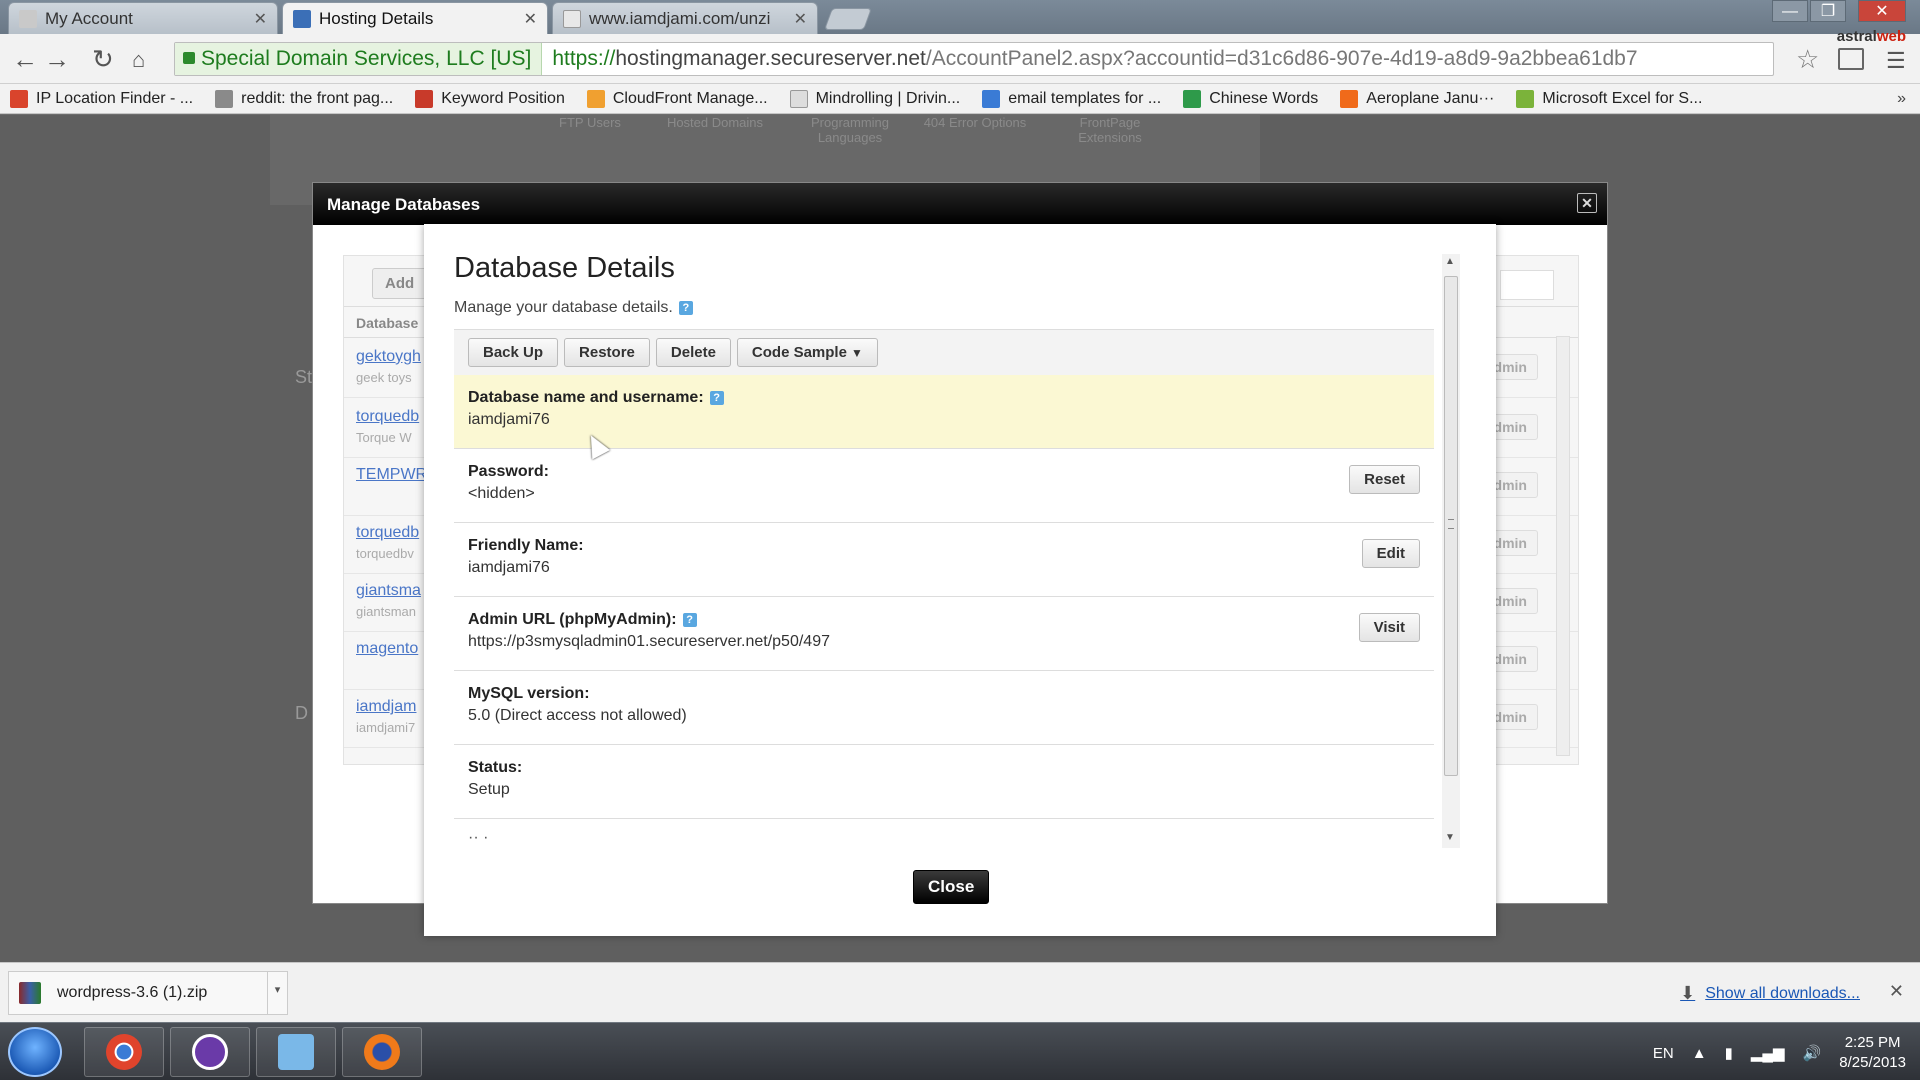 This screenshot has width=1920, height=1080. I want to click on tab-label: My Account, so click(89, 18).